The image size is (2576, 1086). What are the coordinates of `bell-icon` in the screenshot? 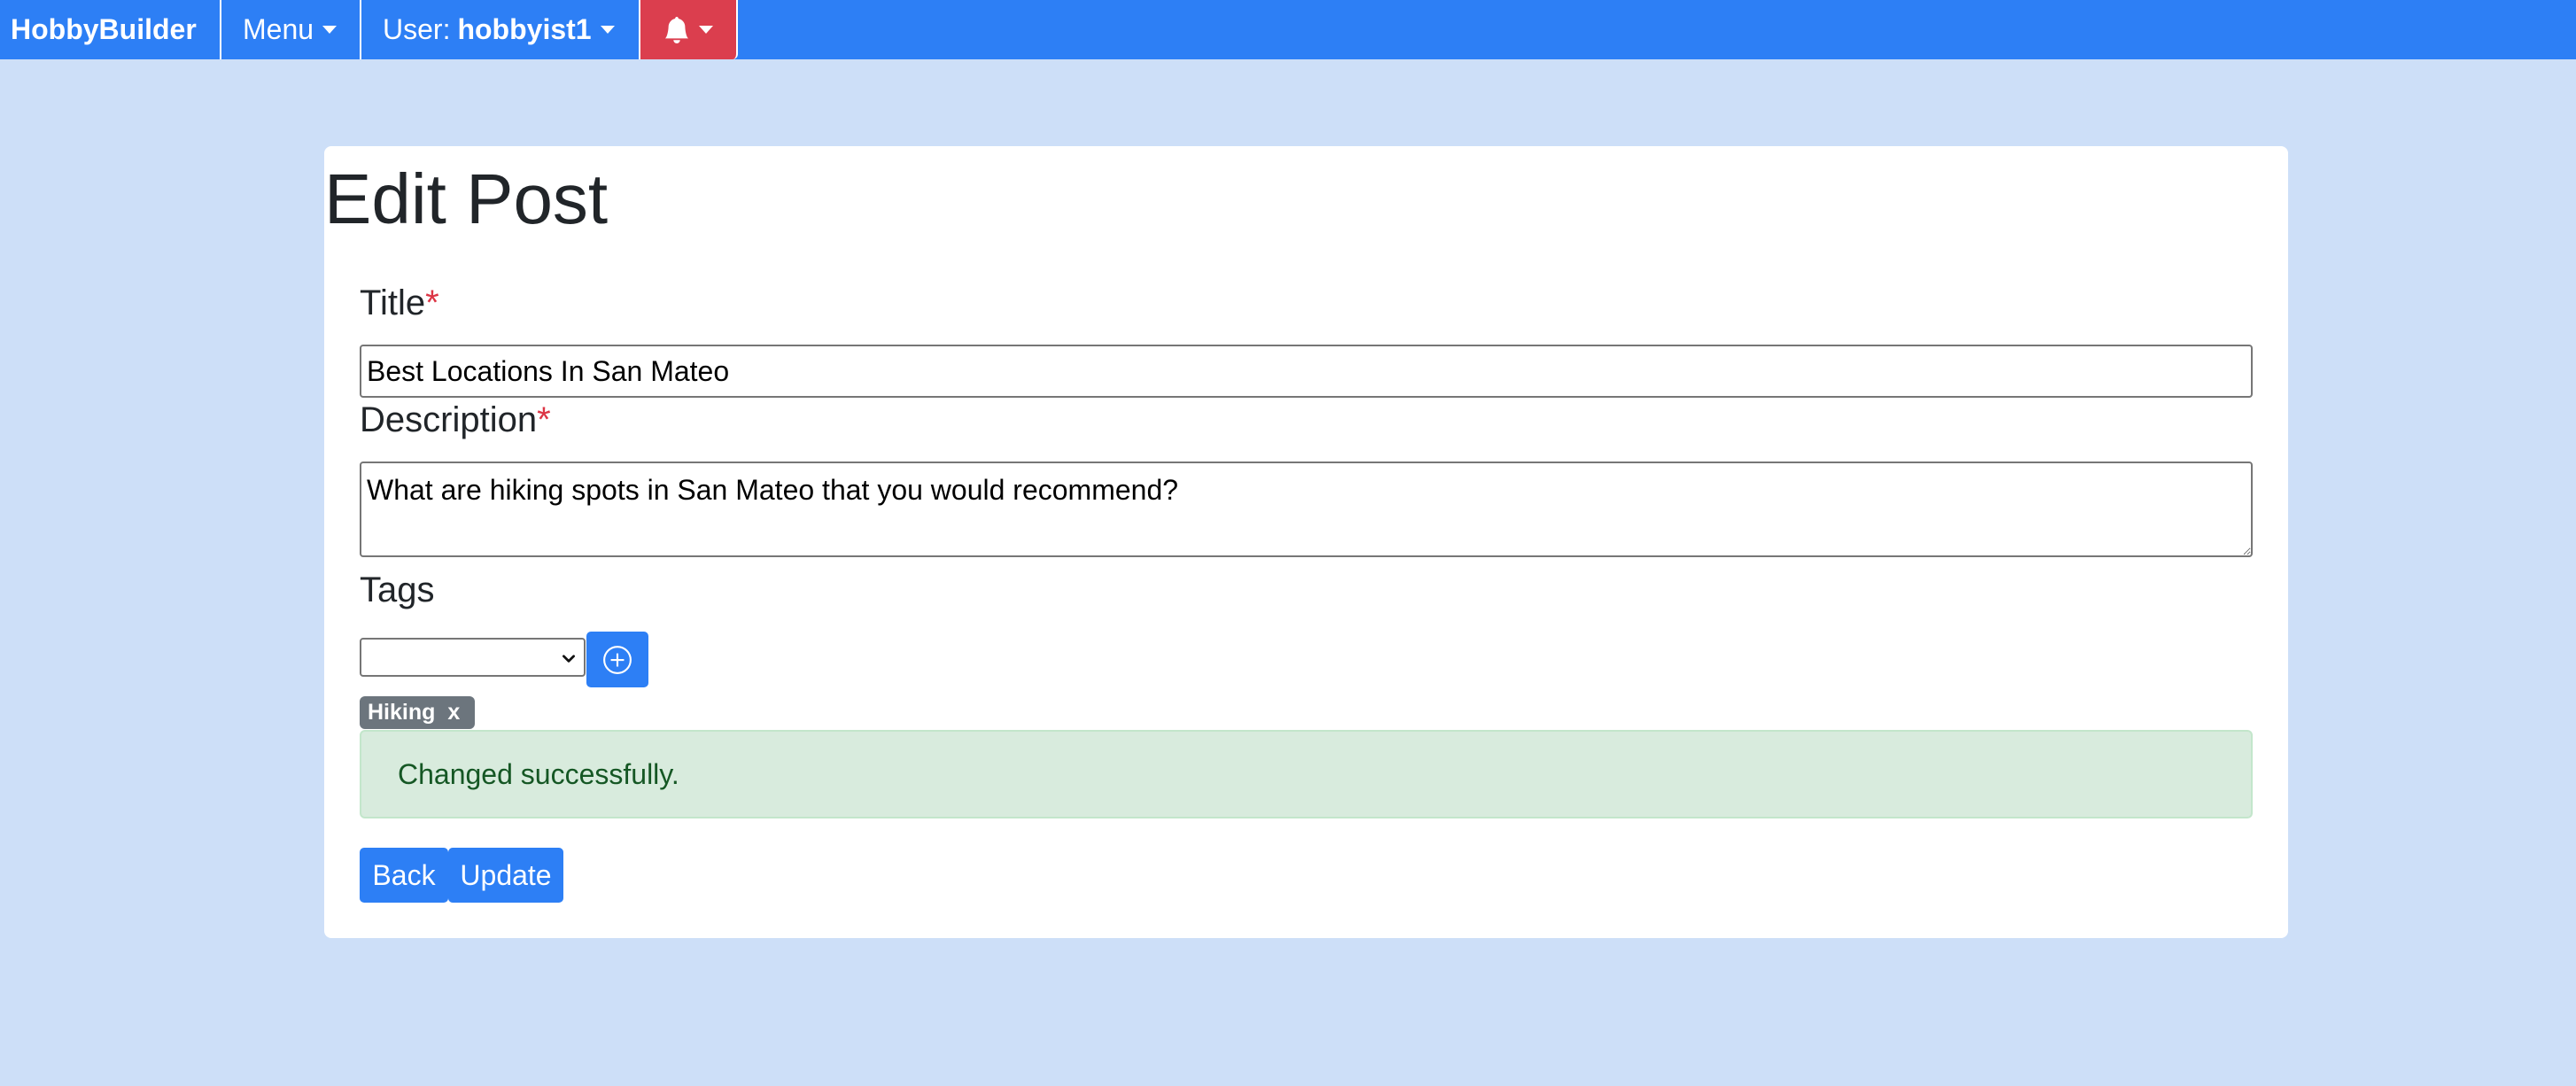 It's located at (676, 29).